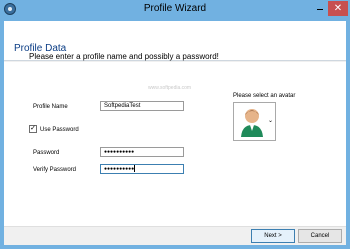  What do you see at coordinates (135, 169) in the screenshot?
I see `text-caret` at bounding box center [135, 169].